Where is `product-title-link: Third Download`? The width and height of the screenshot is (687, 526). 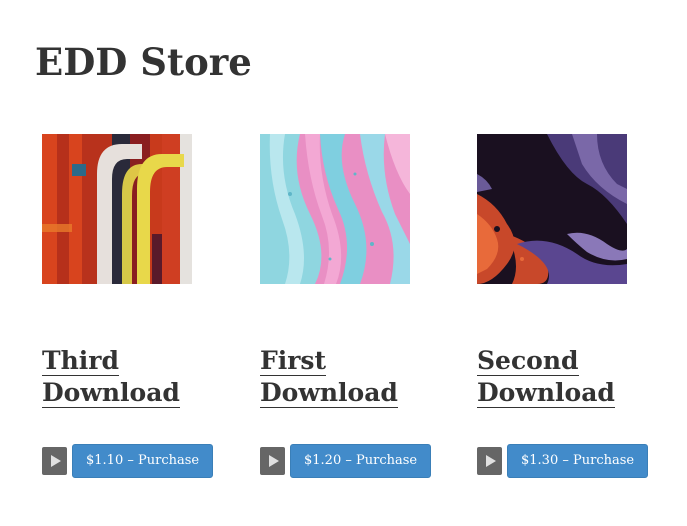 product-title-link: Third Download is located at coordinates (111, 377).